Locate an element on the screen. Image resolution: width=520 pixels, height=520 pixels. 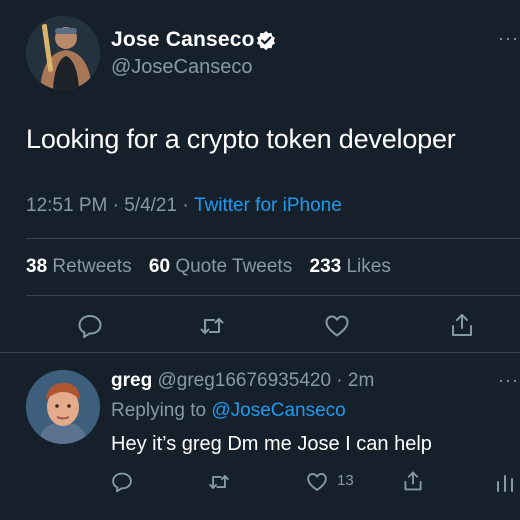
tweet-date: 5/4/21 is located at coordinates (151, 205).